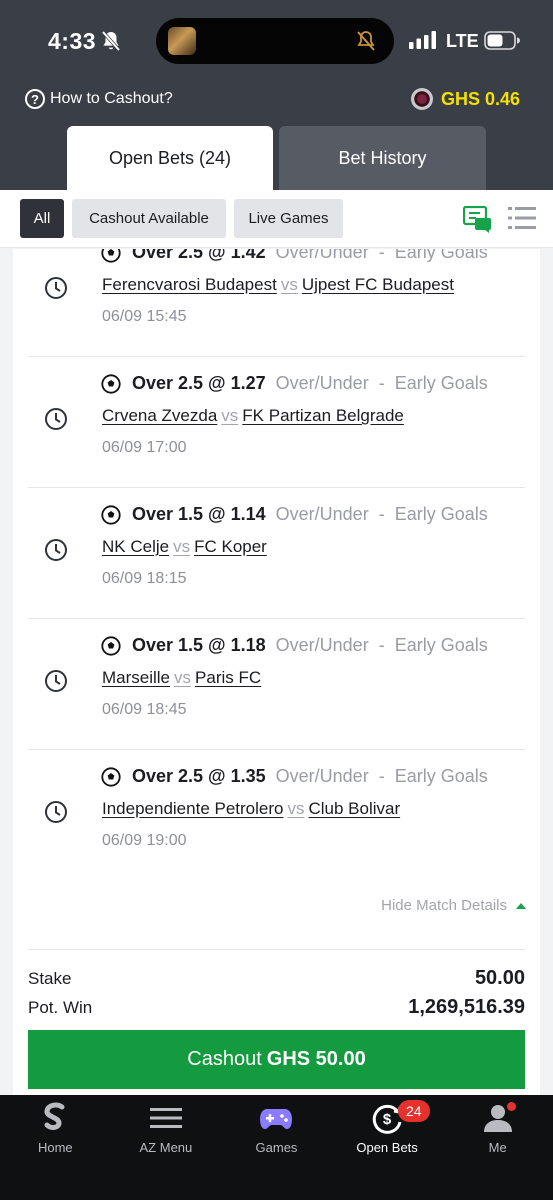 The height and width of the screenshot is (1200, 553). I want to click on tab-bet-history: Bet History, so click(382, 158).